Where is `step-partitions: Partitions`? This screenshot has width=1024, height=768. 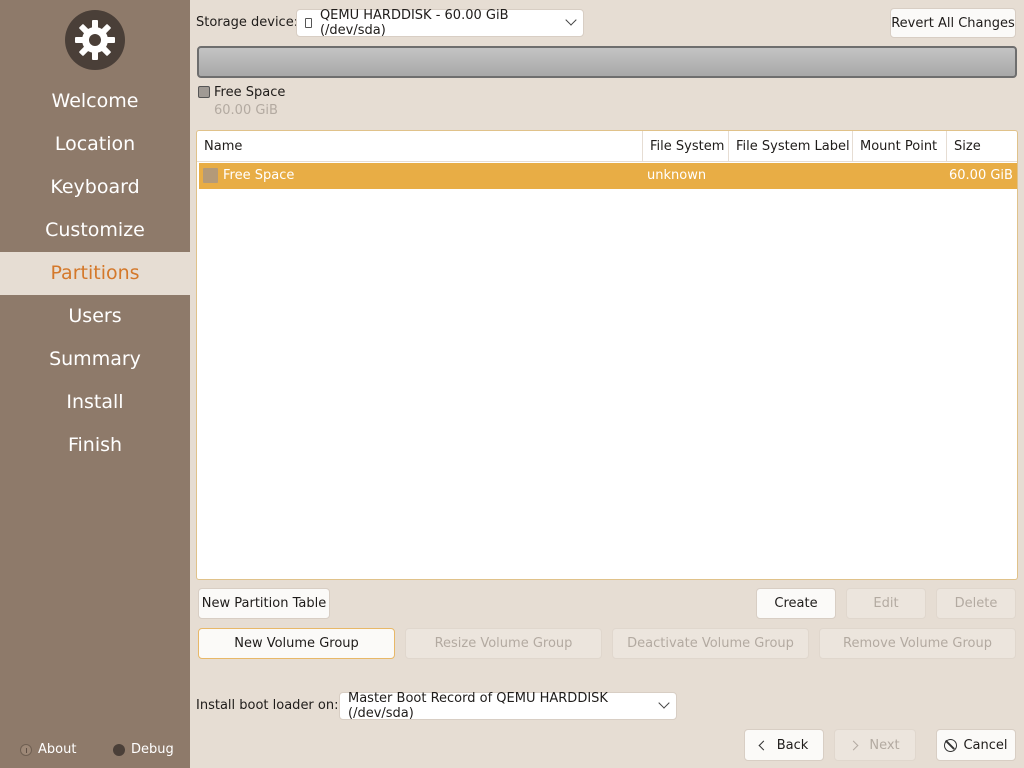 step-partitions: Partitions is located at coordinates (95, 273).